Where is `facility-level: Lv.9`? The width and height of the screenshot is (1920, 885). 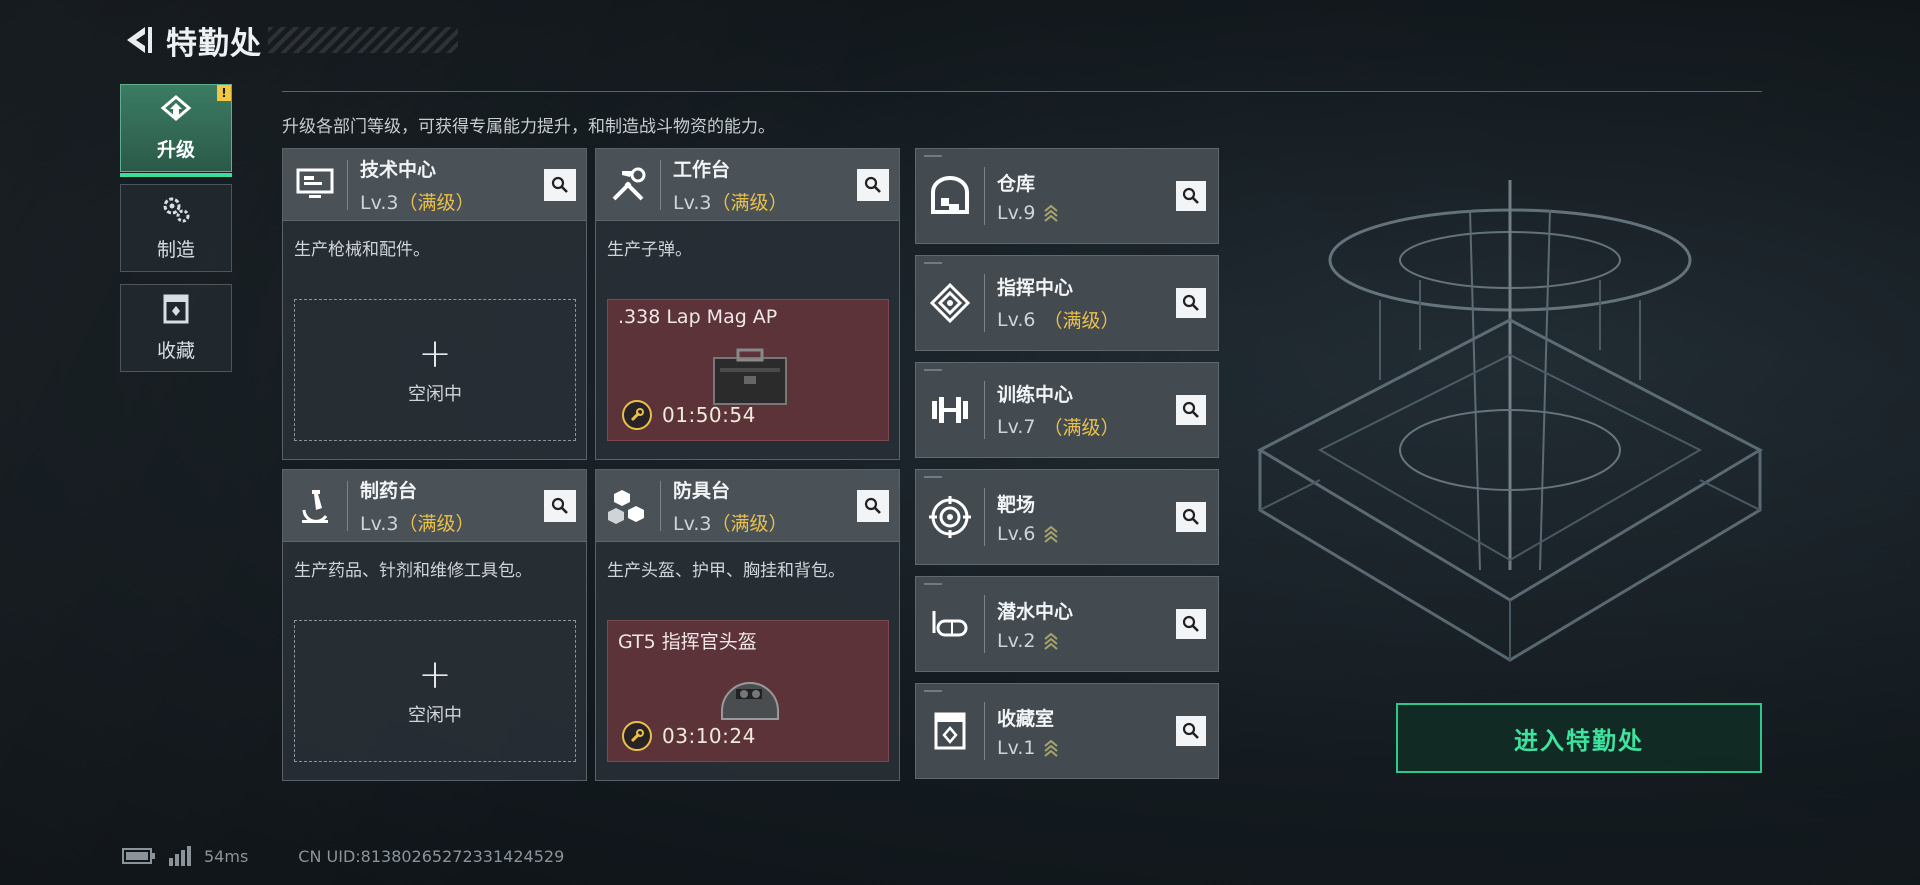
facility-level: Lv.9 is located at coordinates (1028, 213).